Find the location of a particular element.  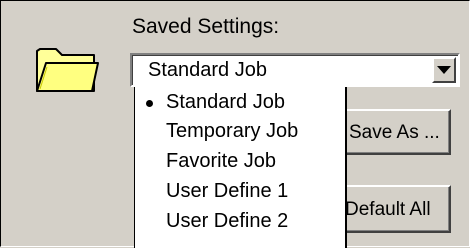

default-all-button: Default All is located at coordinates (390, 209).